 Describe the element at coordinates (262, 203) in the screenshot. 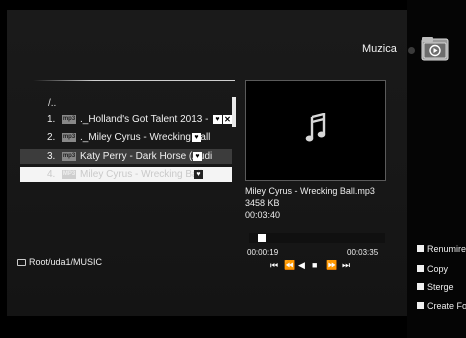

I see `track-size: 3458 KB` at that location.